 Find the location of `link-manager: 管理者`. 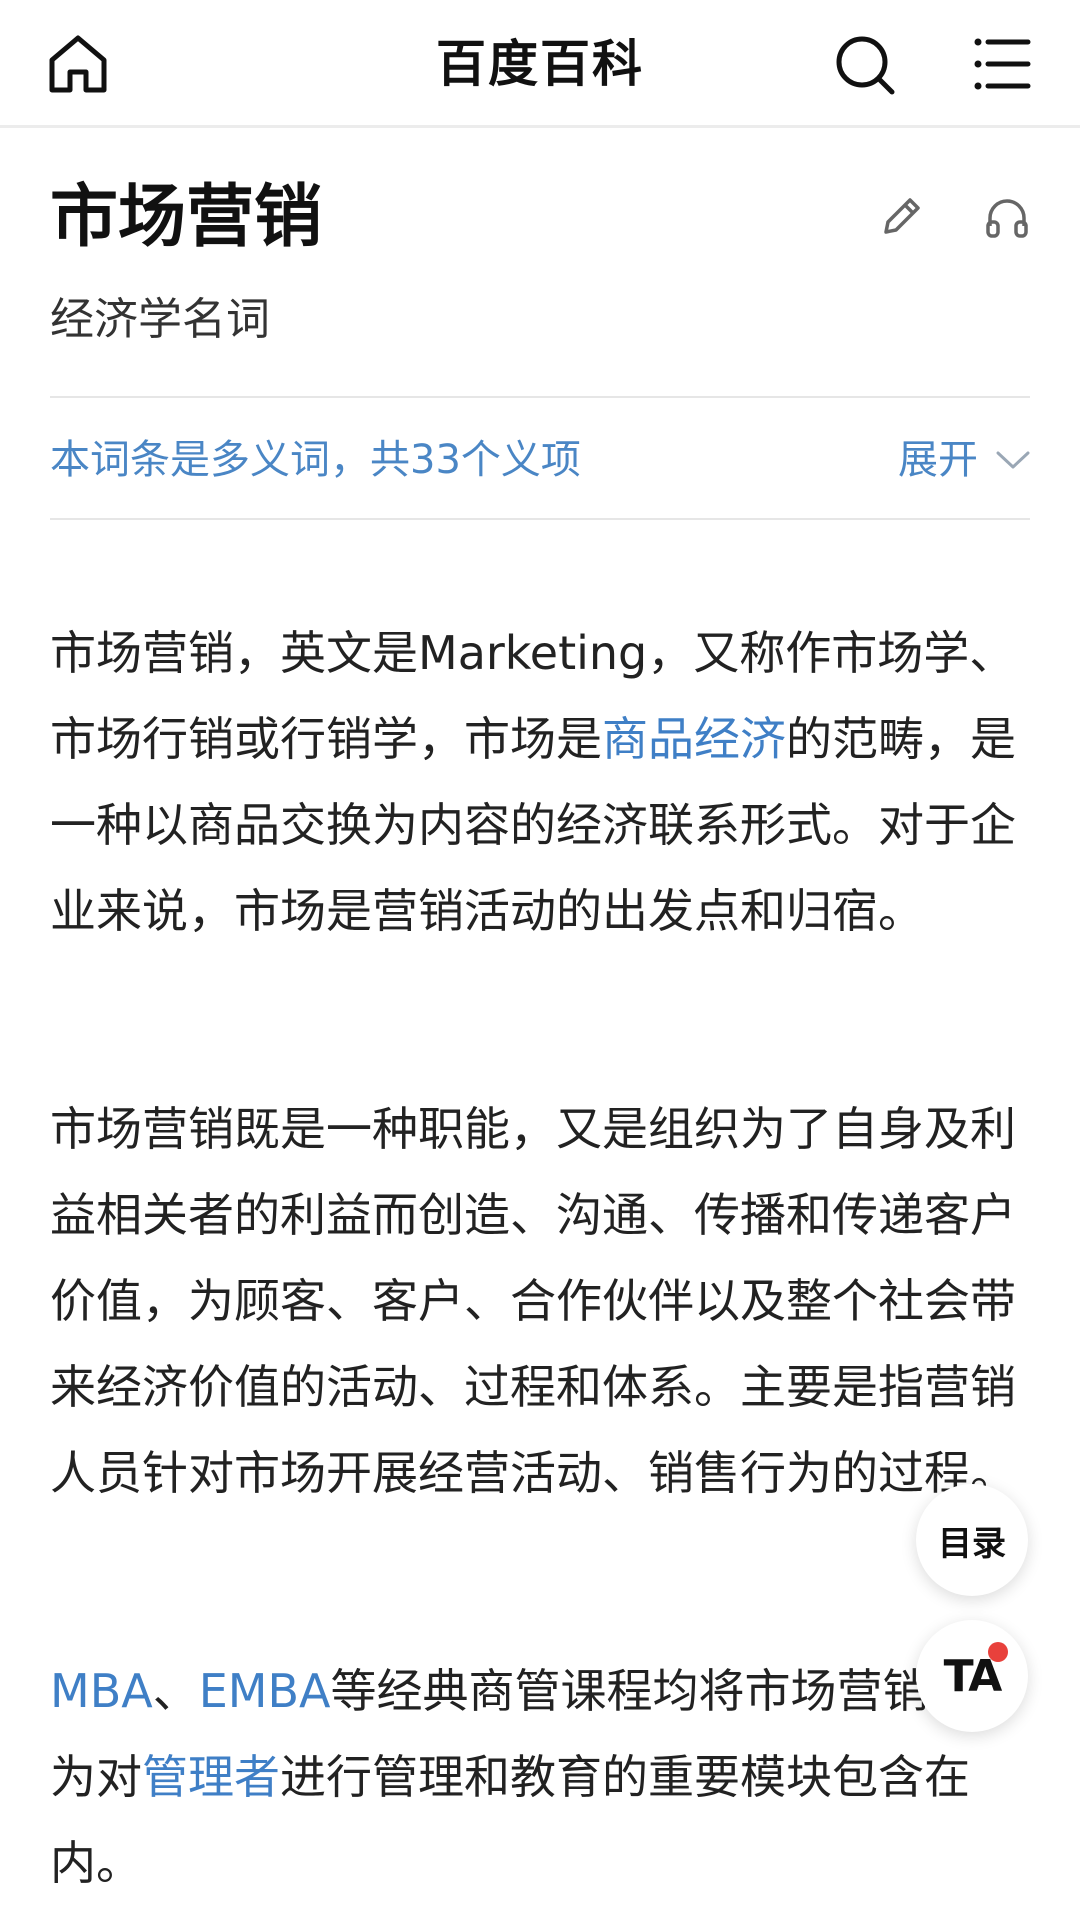

link-manager: 管理者 is located at coordinates (211, 1777).